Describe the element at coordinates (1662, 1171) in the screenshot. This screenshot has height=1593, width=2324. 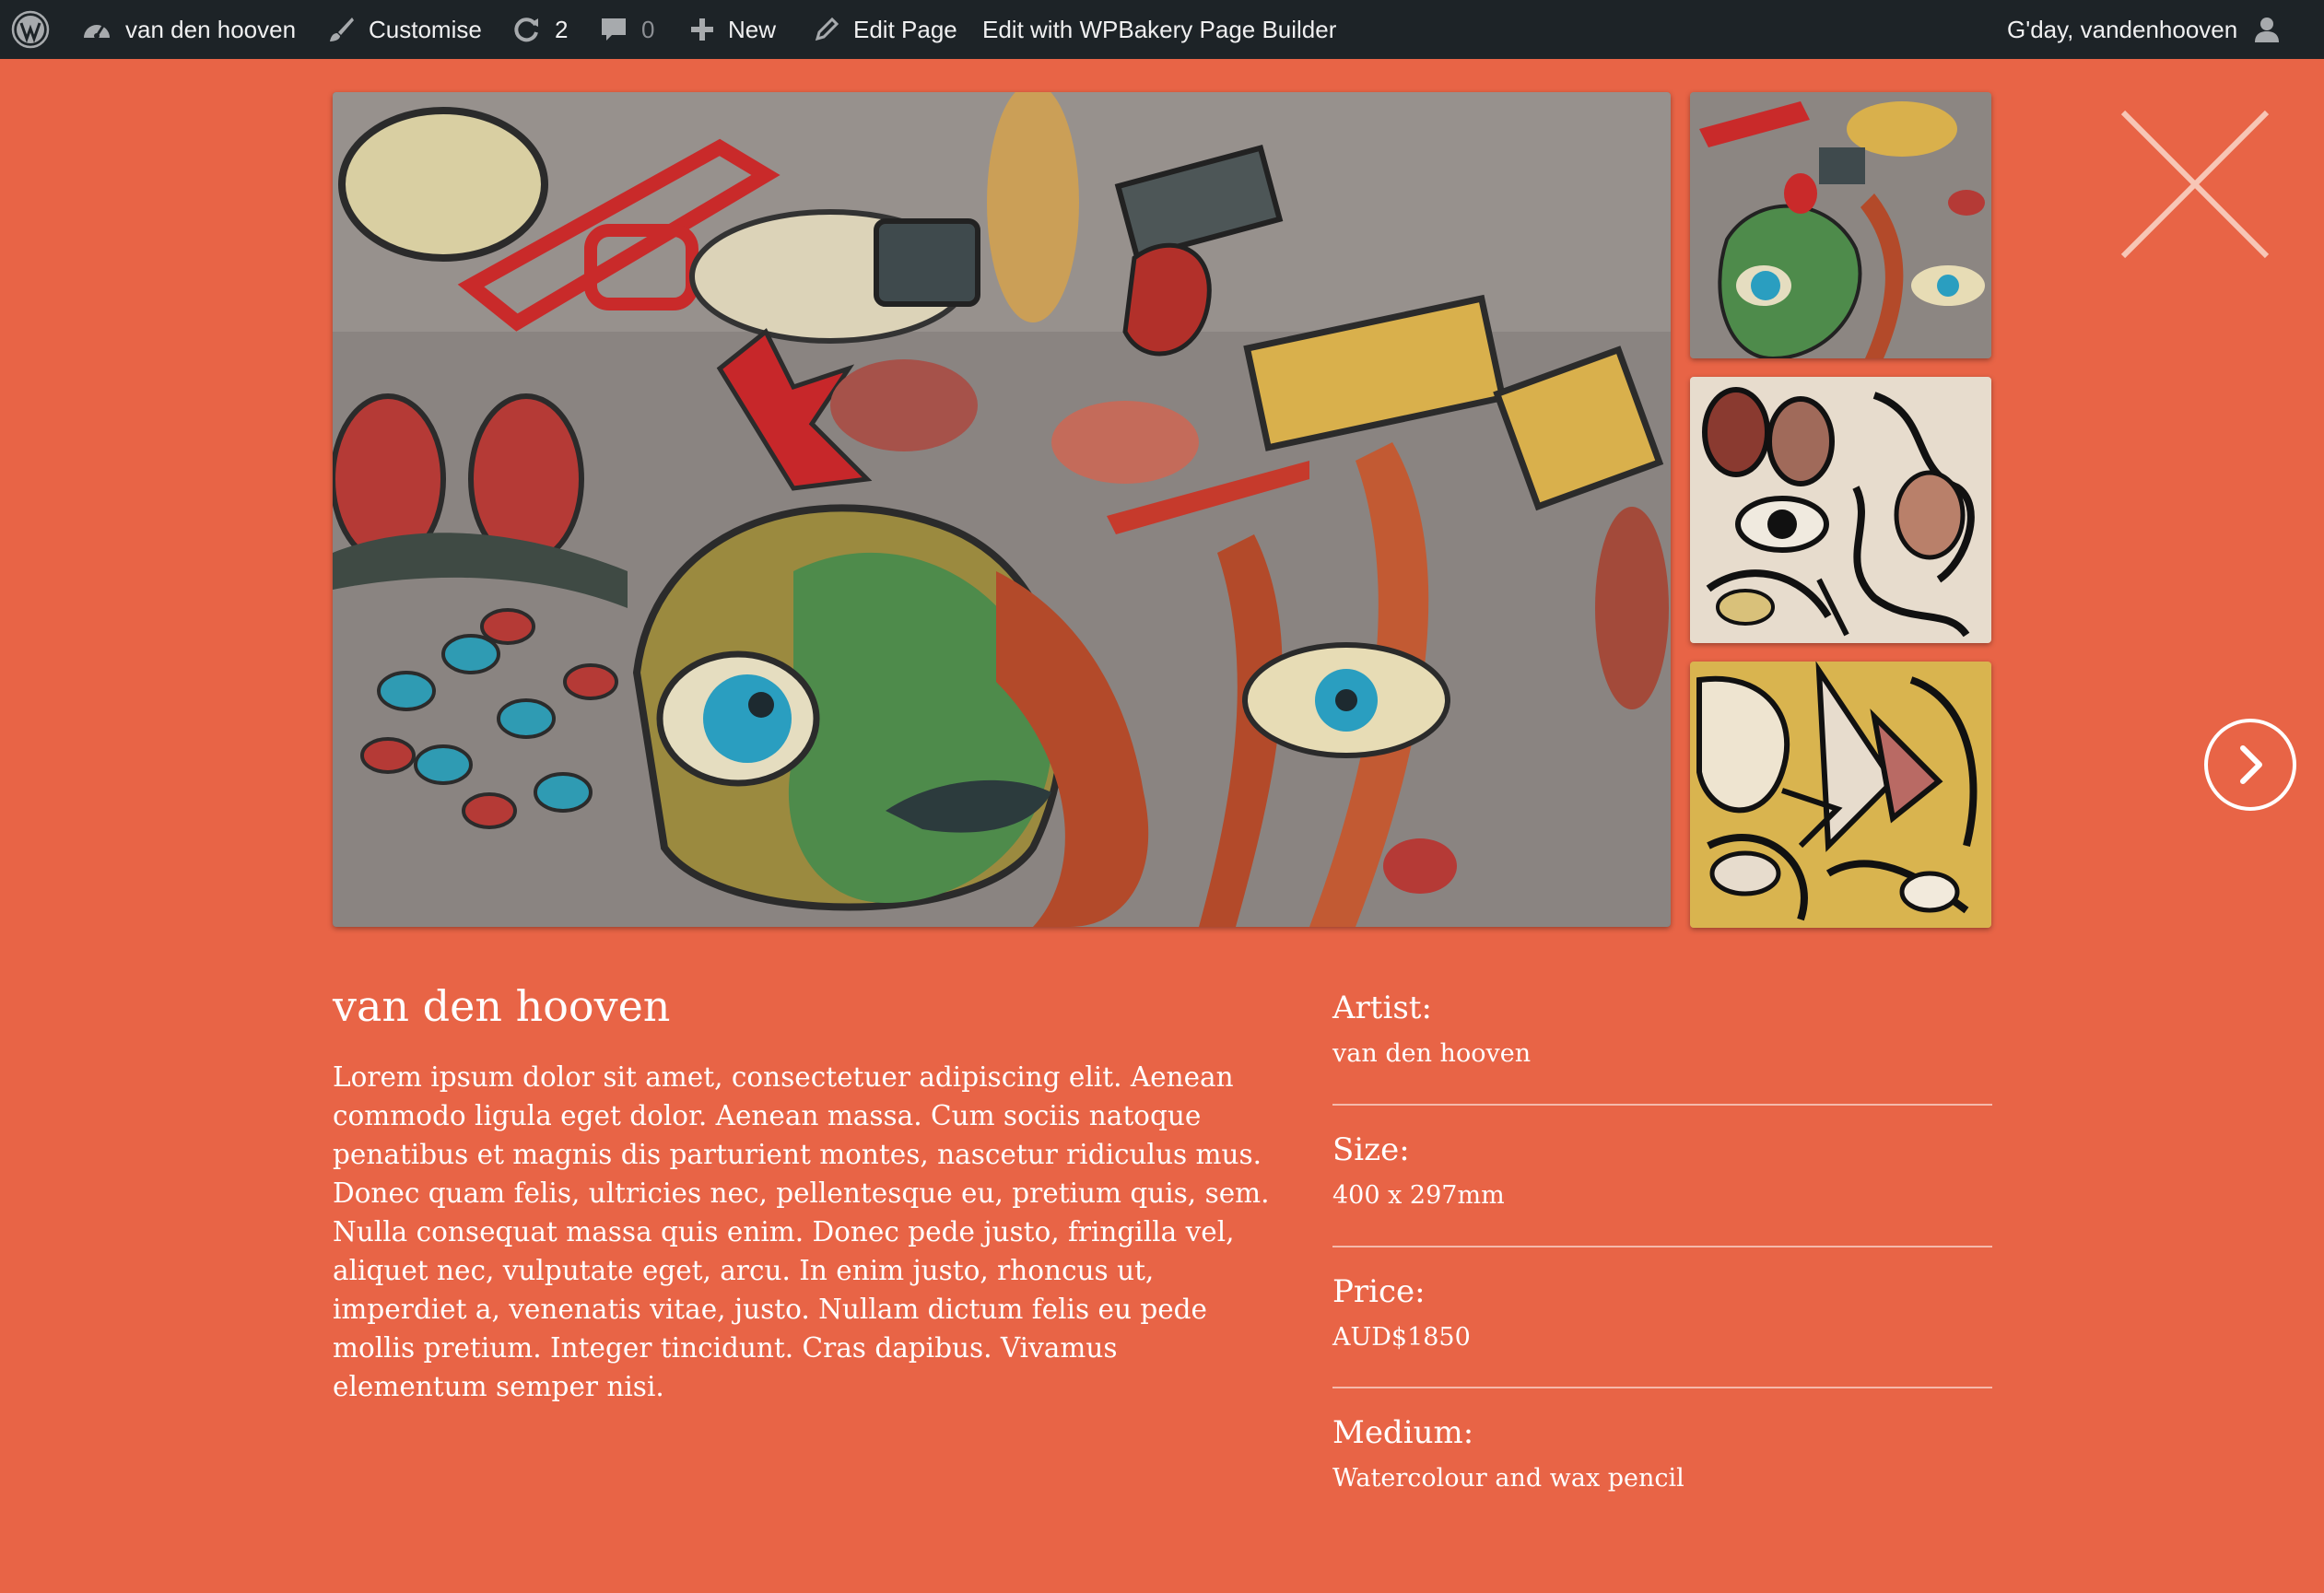
I see `detail-size: Size: 400 x 297mm` at that location.